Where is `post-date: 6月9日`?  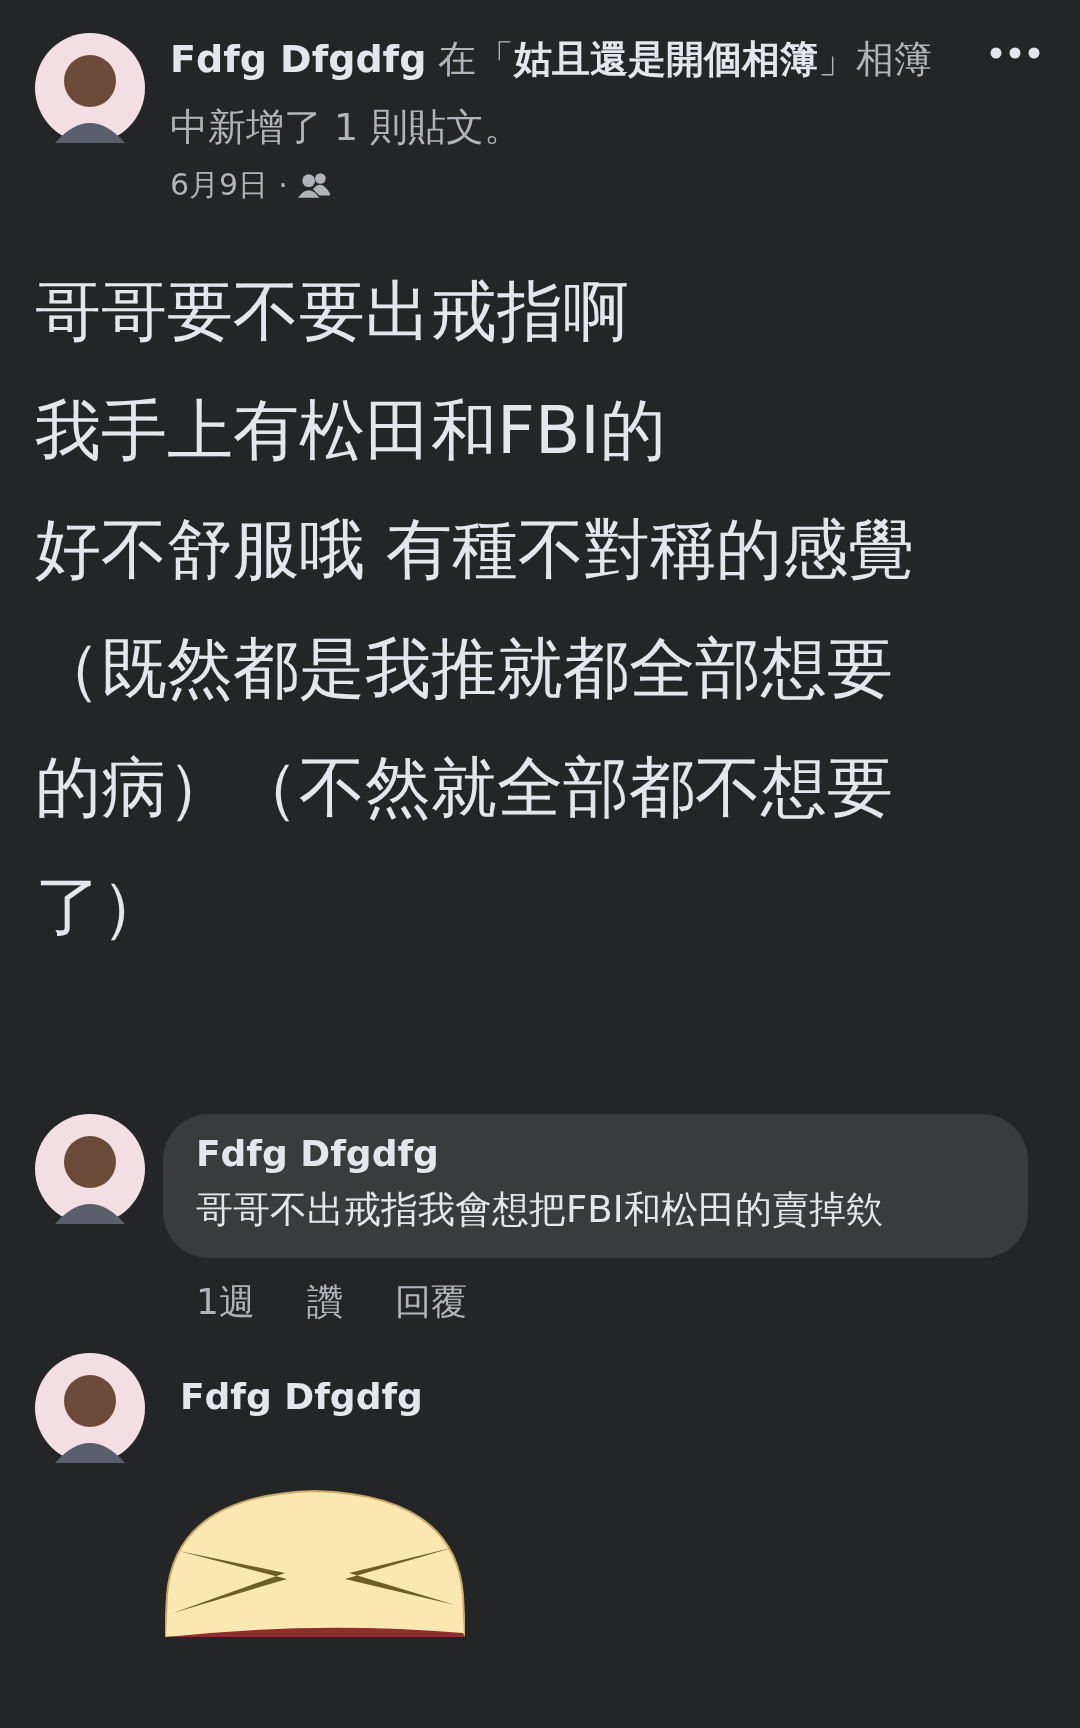 post-date: 6月9日 is located at coordinates (219, 185).